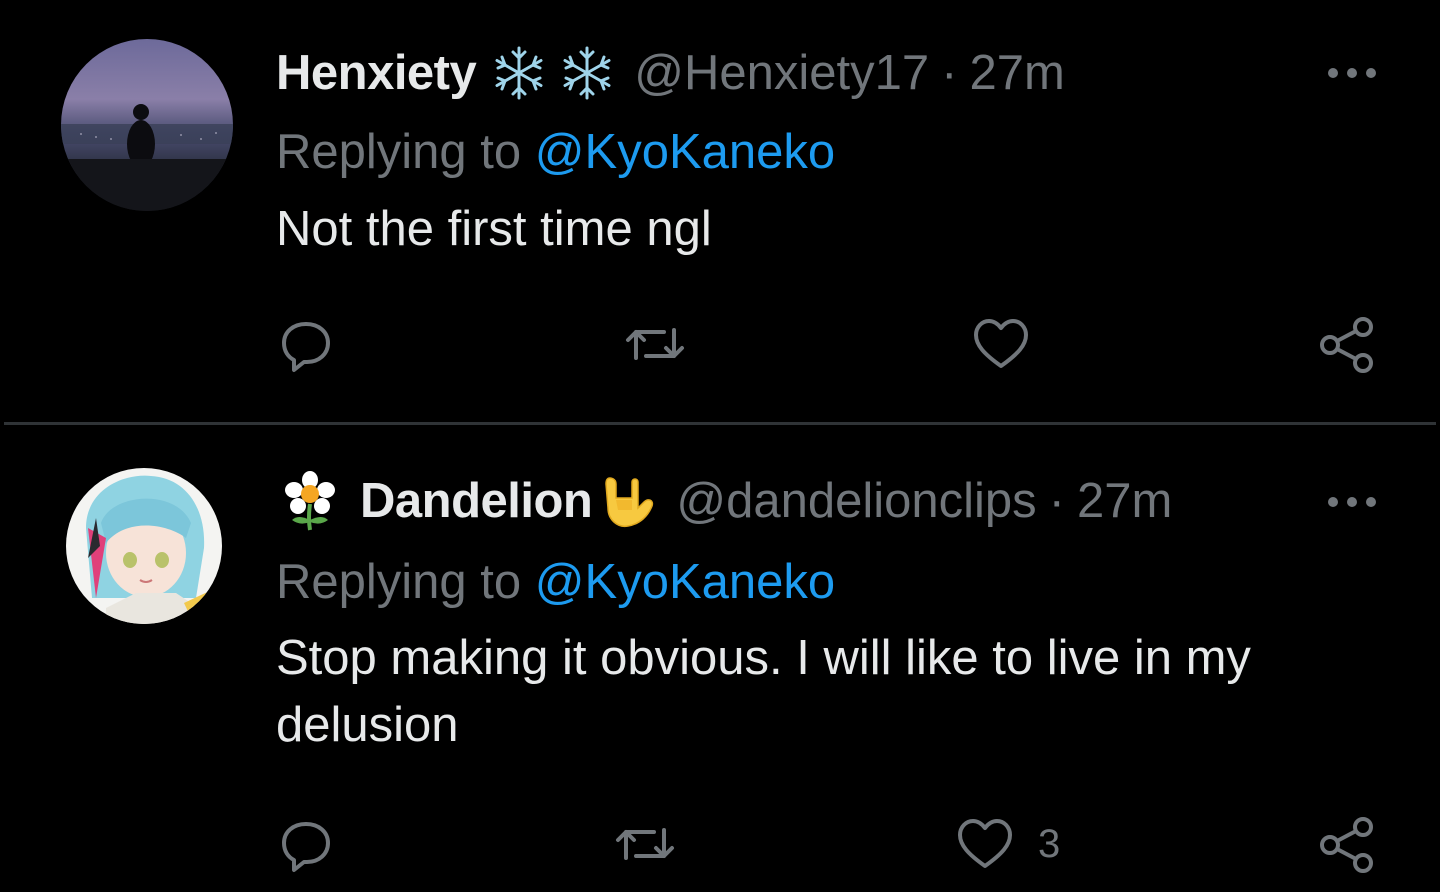 Image resolution: width=1440 pixels, height=892 pixels. What do you see at coordinates (494, 229) in the screenshot?
I see `tweet-text: Not the first time ngl` at bounding box center [494, 229].